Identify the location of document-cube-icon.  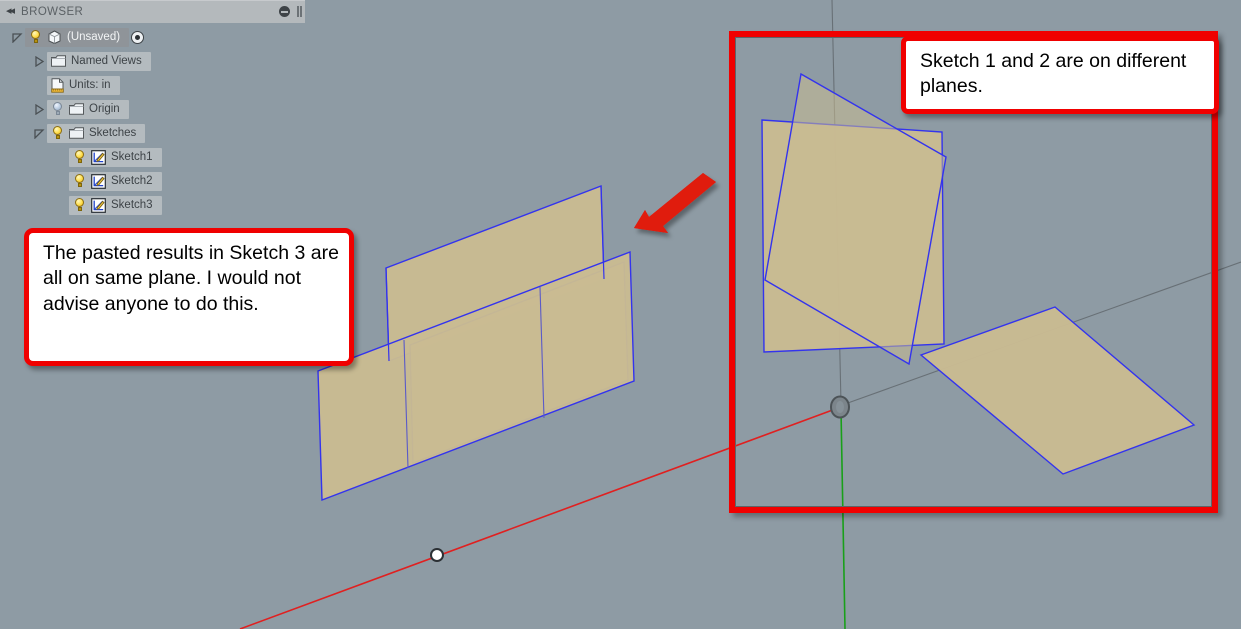
(54, 37).